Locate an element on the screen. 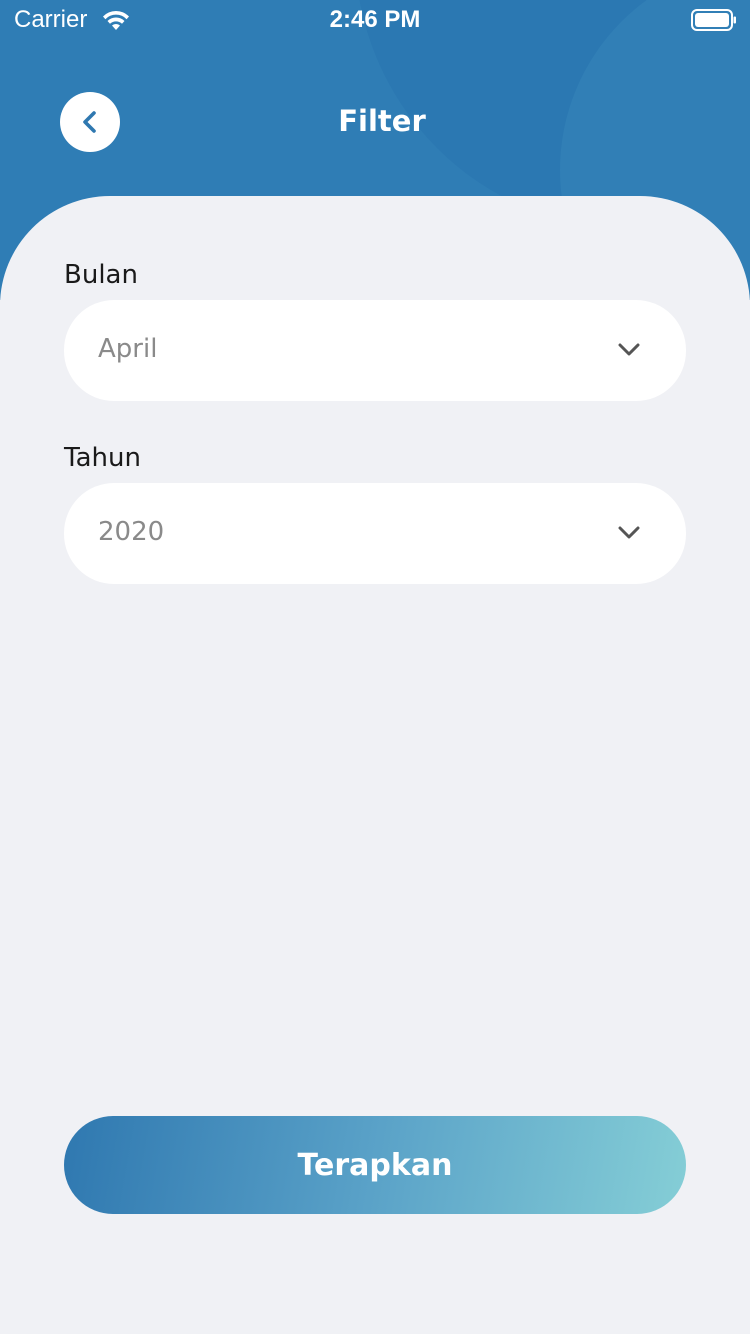  month-select: April is located at coordinates (375, 350).